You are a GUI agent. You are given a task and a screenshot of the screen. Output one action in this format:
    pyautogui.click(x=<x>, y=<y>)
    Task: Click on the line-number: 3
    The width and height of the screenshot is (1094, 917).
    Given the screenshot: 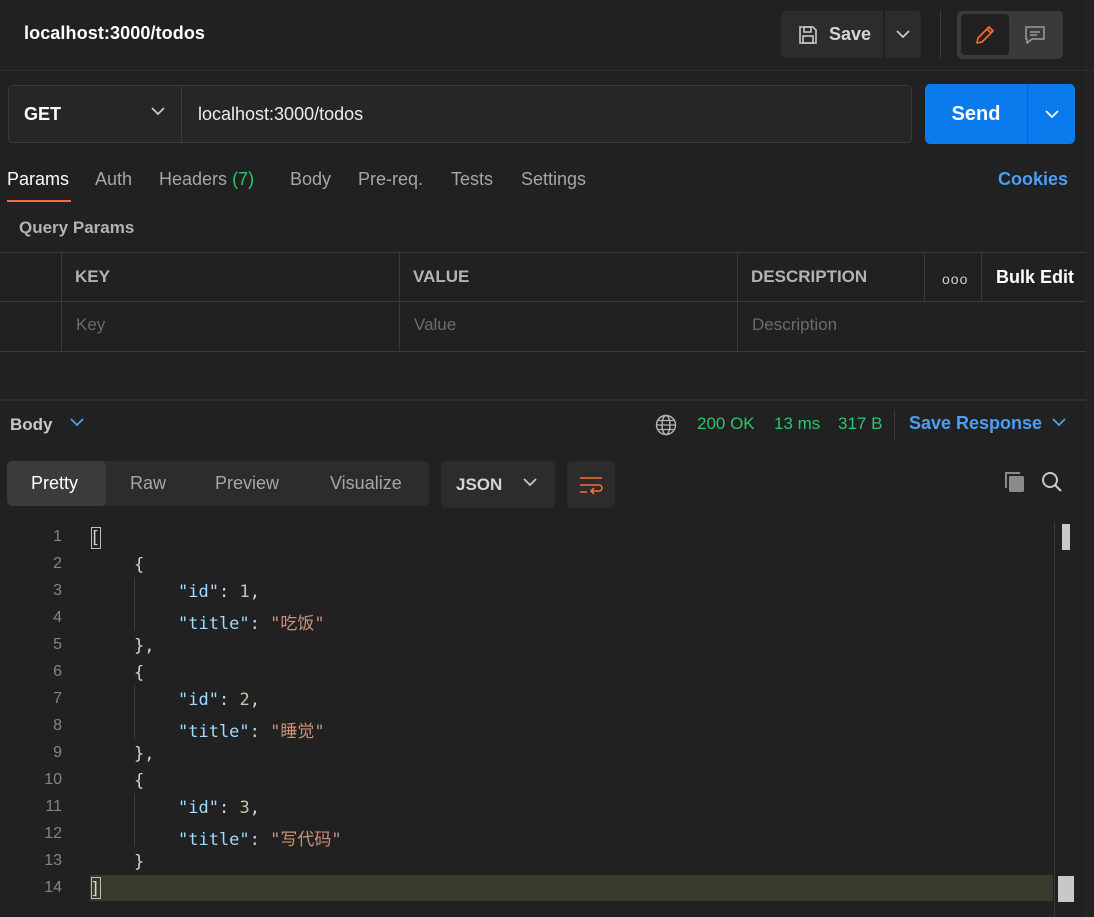 What is the action you would take?
    pyautogui.click(x=57, y=590)
    